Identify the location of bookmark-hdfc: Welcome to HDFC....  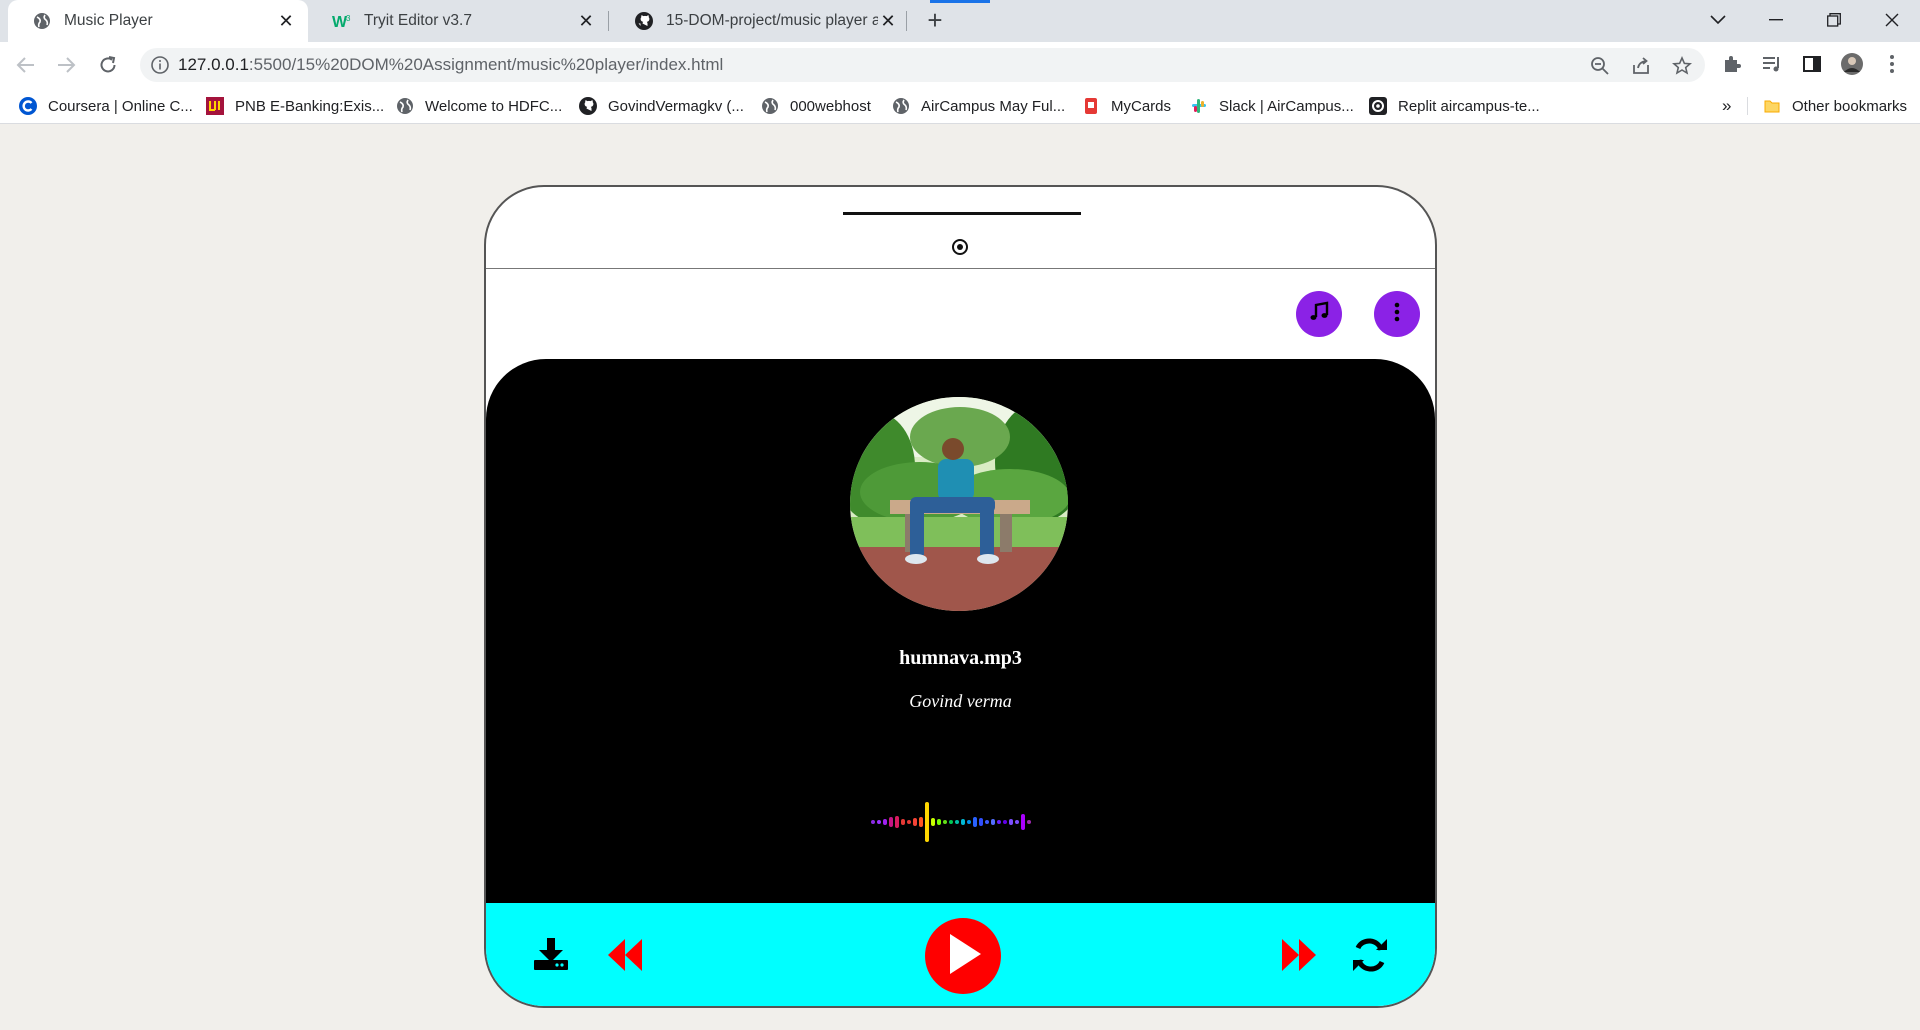
(478, 106).